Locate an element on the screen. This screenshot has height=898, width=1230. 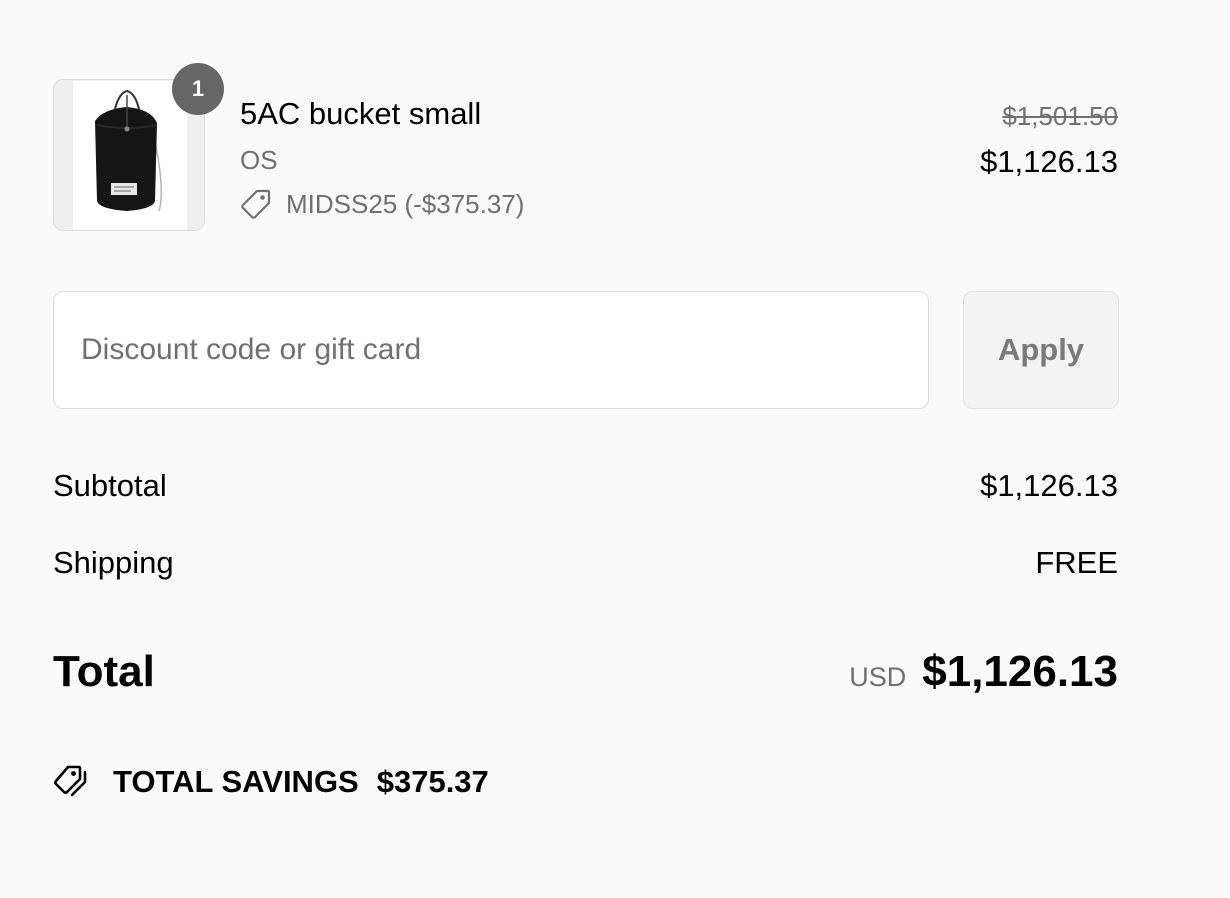
total-currency: USD is located at coordinates (878, 677).